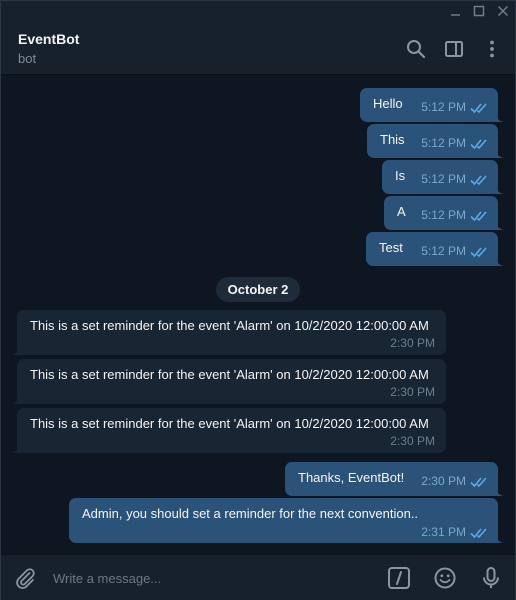  What do you see at coordinates (400, 175) in the screenshot?
I see `message-text: Is` at bounding box center [400, 175].